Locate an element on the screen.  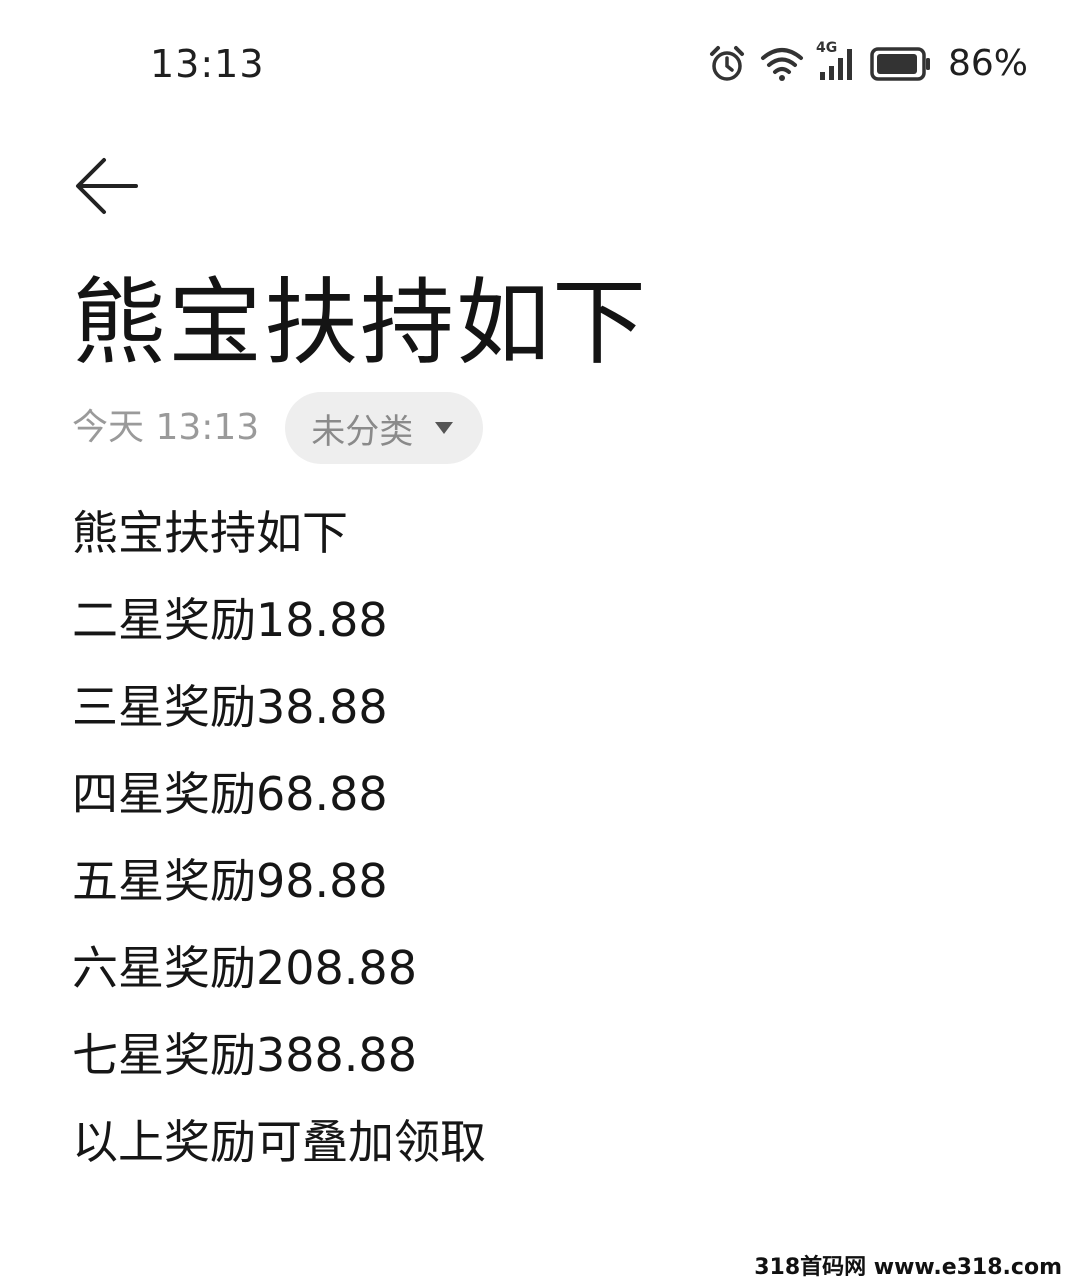
note-line: 四星奖励68.88 is located at coordinates (230, 794).